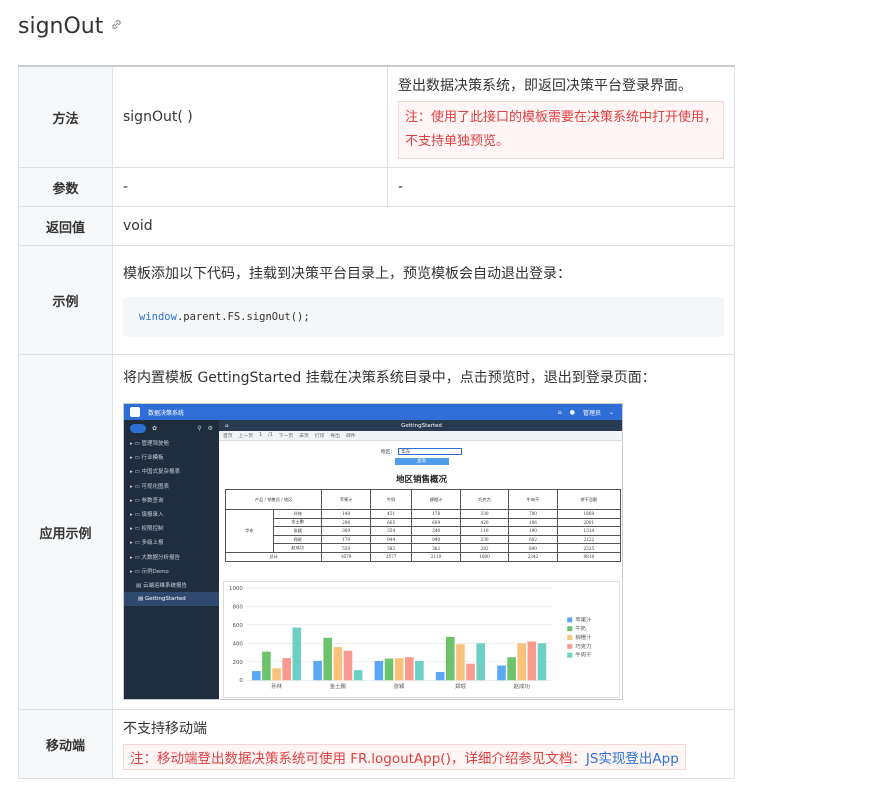  What do you see at coordinates (632, 759) in the screenshot?
I see `mobile-doc-link: JS实现登出App` at bounding box center [632, 759].